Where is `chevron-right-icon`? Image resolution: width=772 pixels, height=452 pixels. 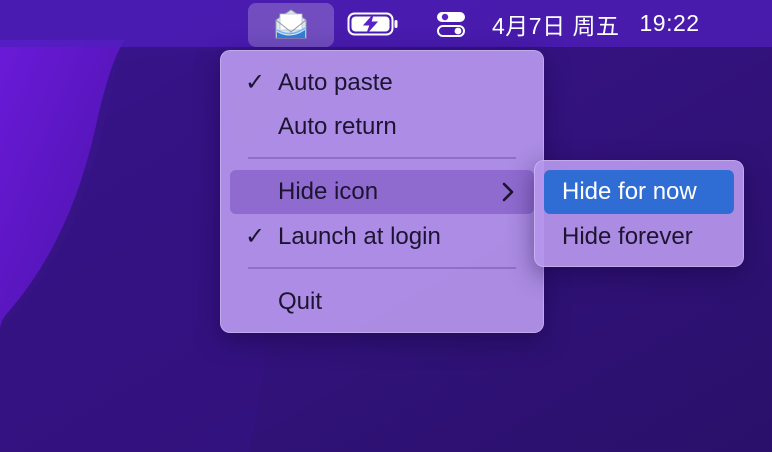
chevron-right-icon is located at coordinates (508, 192).